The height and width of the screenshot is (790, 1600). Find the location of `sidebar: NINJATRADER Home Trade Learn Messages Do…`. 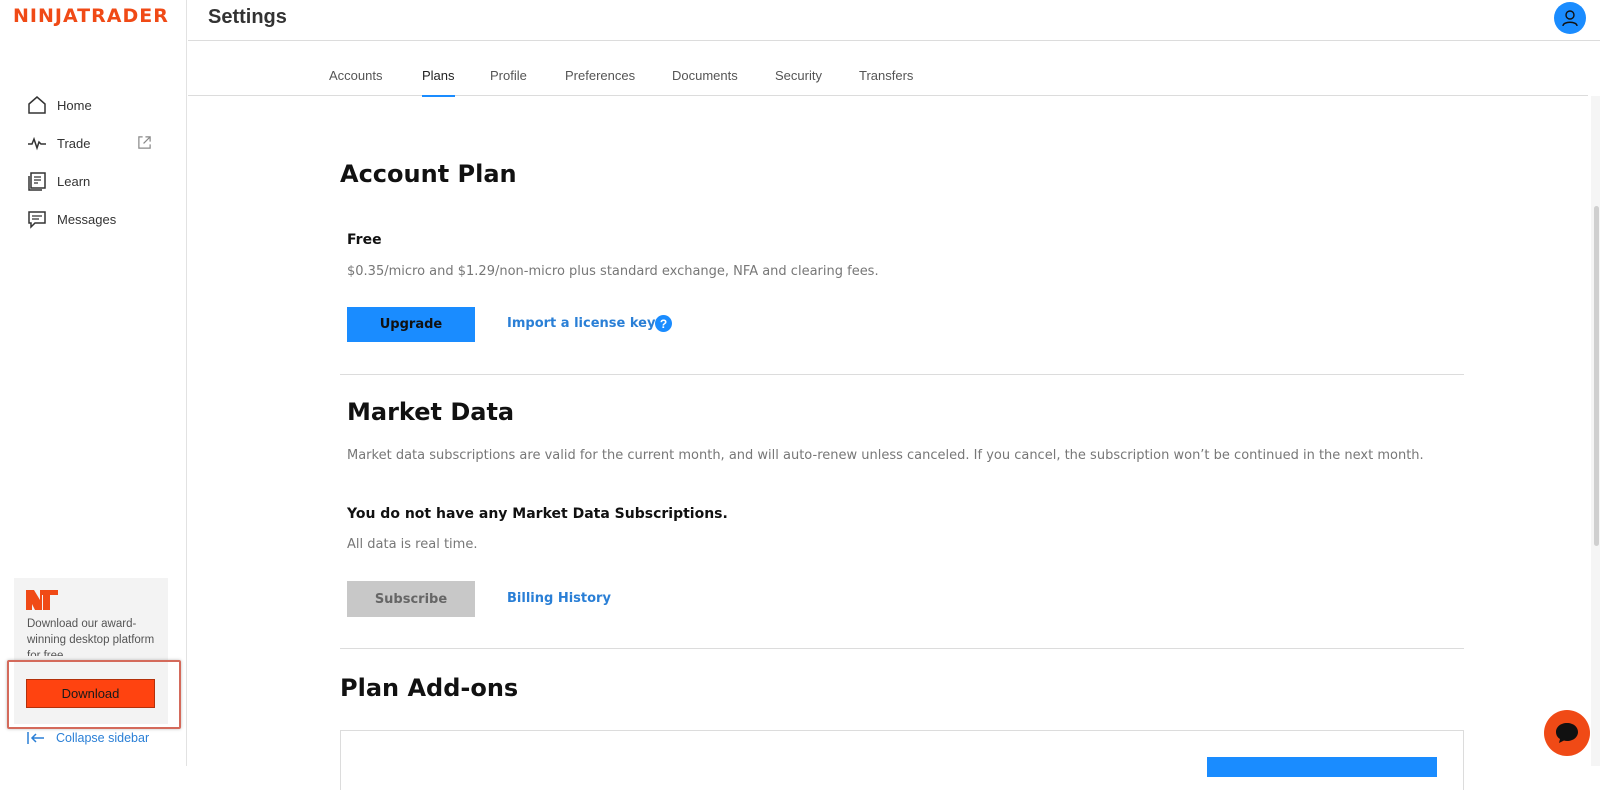

sidebar: NINJATRADER Home Trade Learn Messages Do… is located at coordinates (93, 383).